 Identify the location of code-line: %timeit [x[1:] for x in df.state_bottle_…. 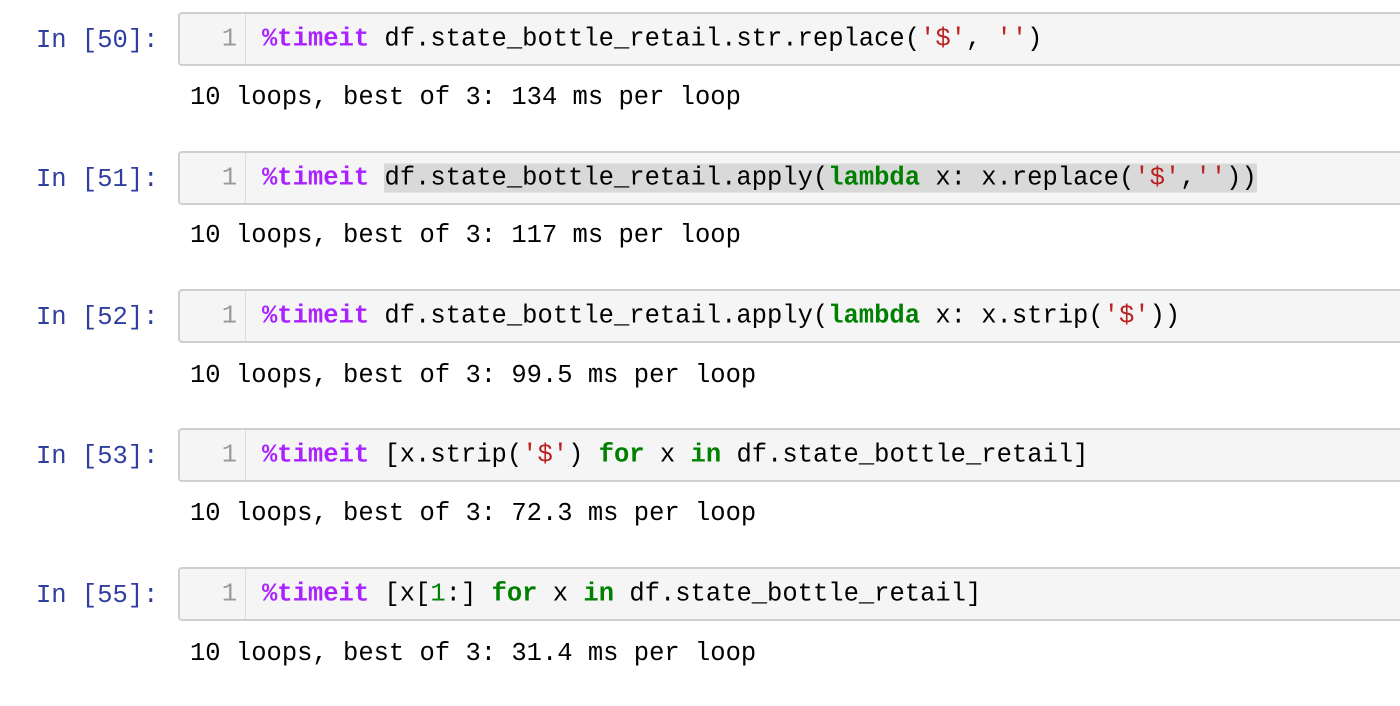
(621, 594).